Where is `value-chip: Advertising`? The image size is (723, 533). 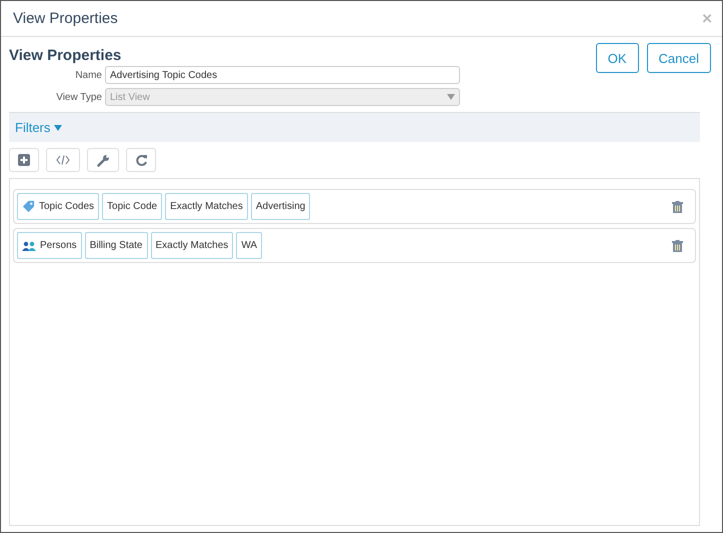
value-chip: Advertising is located at coordinates (280, 206).